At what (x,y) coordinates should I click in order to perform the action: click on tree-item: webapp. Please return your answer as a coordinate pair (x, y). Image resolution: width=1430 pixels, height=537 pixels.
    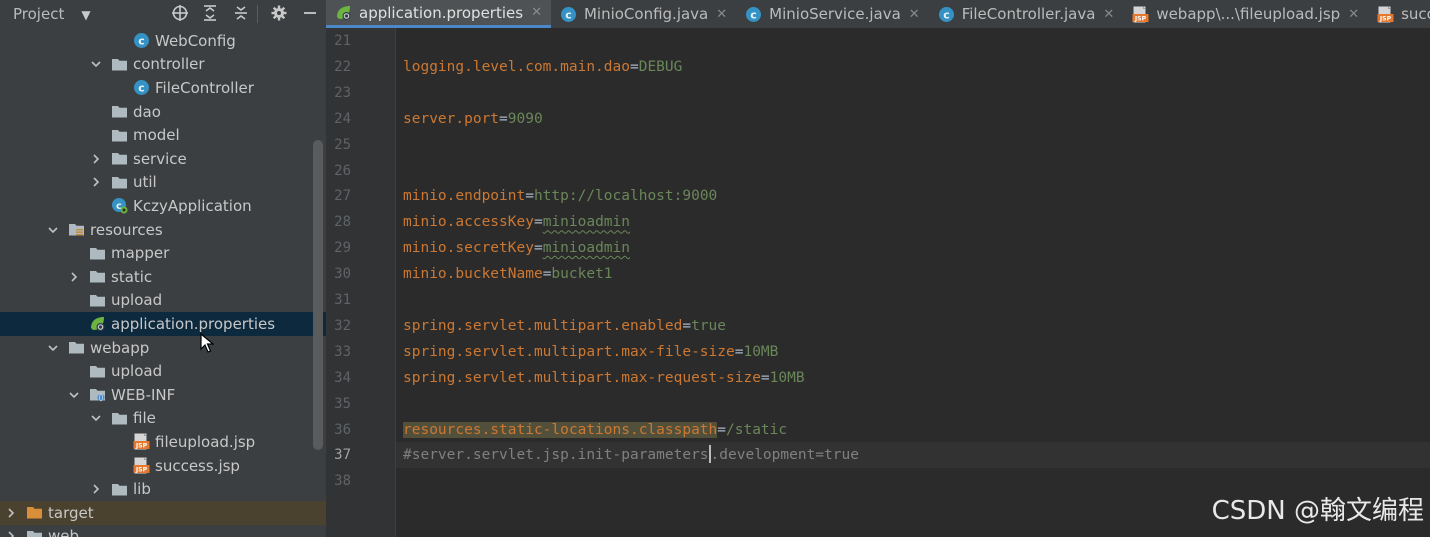
    Looking at the image, I should click on (163, 348).